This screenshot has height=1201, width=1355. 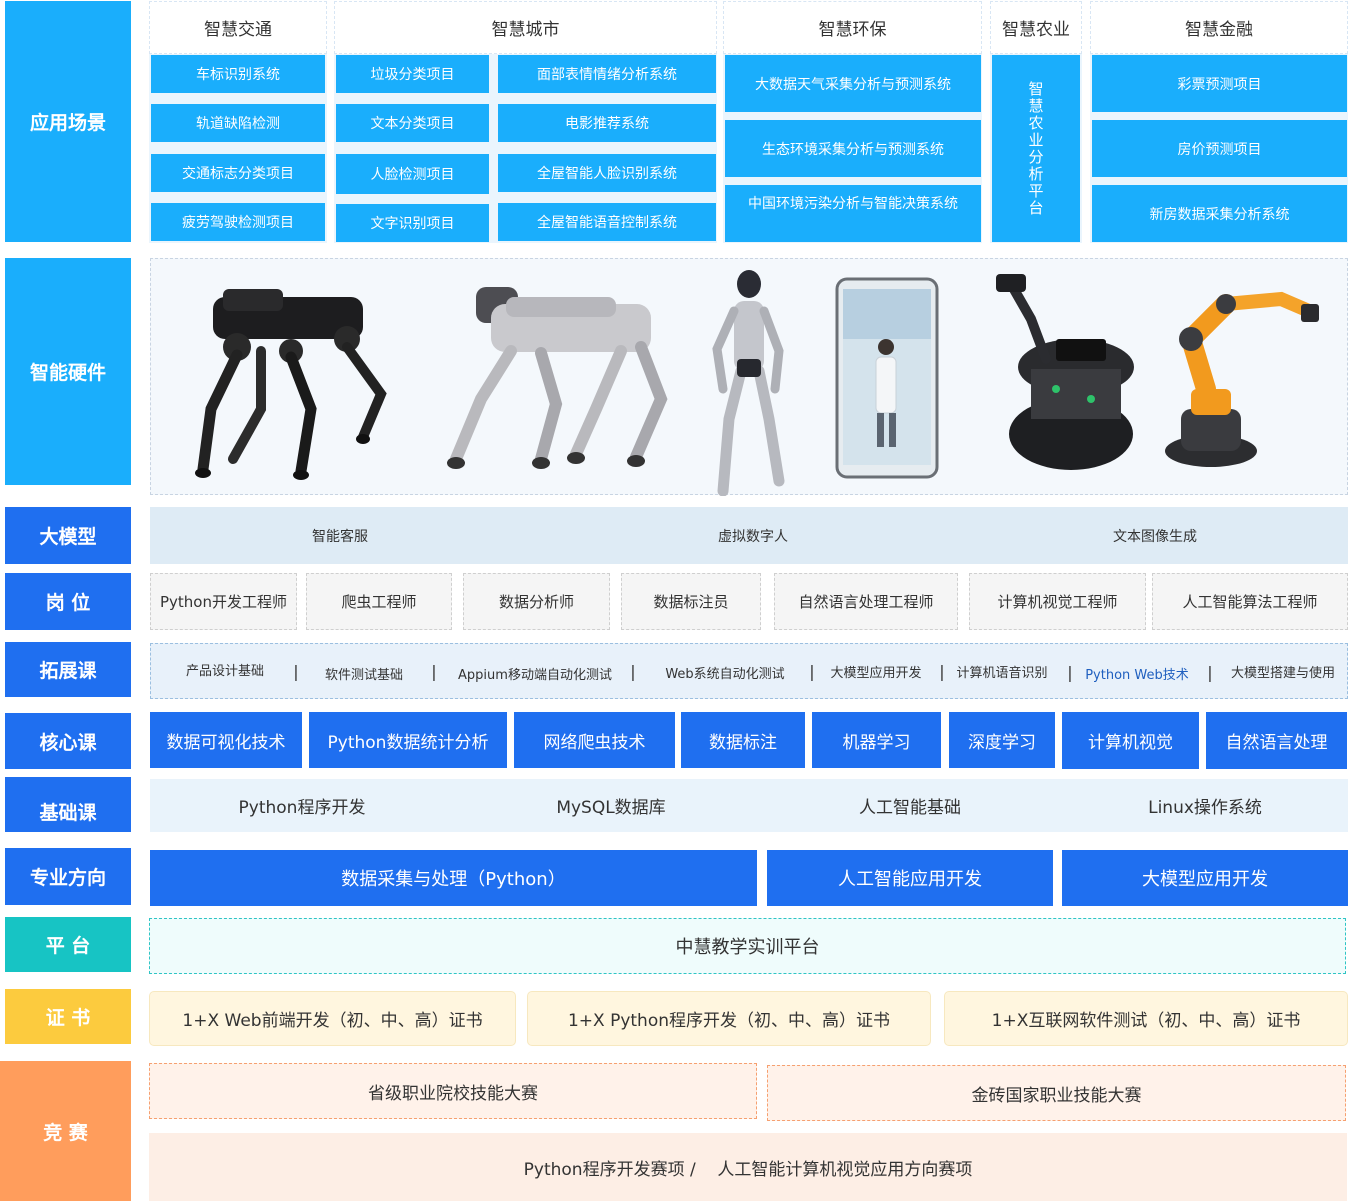 I want to click on row-label-scenarios: 应用场景, so click(x=68, y=121).